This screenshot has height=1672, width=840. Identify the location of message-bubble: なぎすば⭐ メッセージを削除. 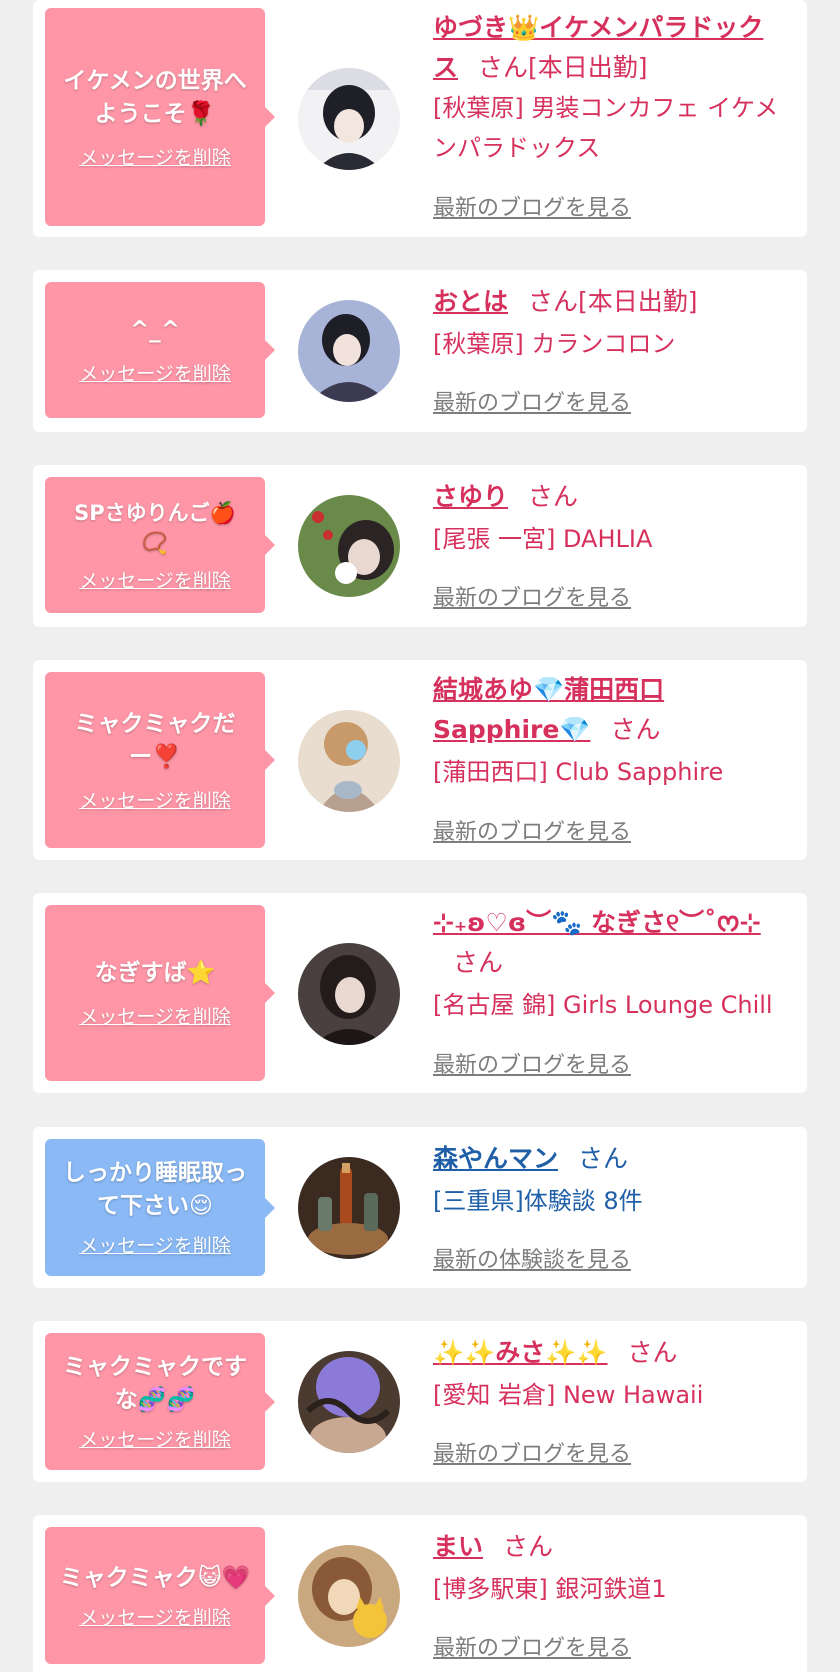
(160, 993).